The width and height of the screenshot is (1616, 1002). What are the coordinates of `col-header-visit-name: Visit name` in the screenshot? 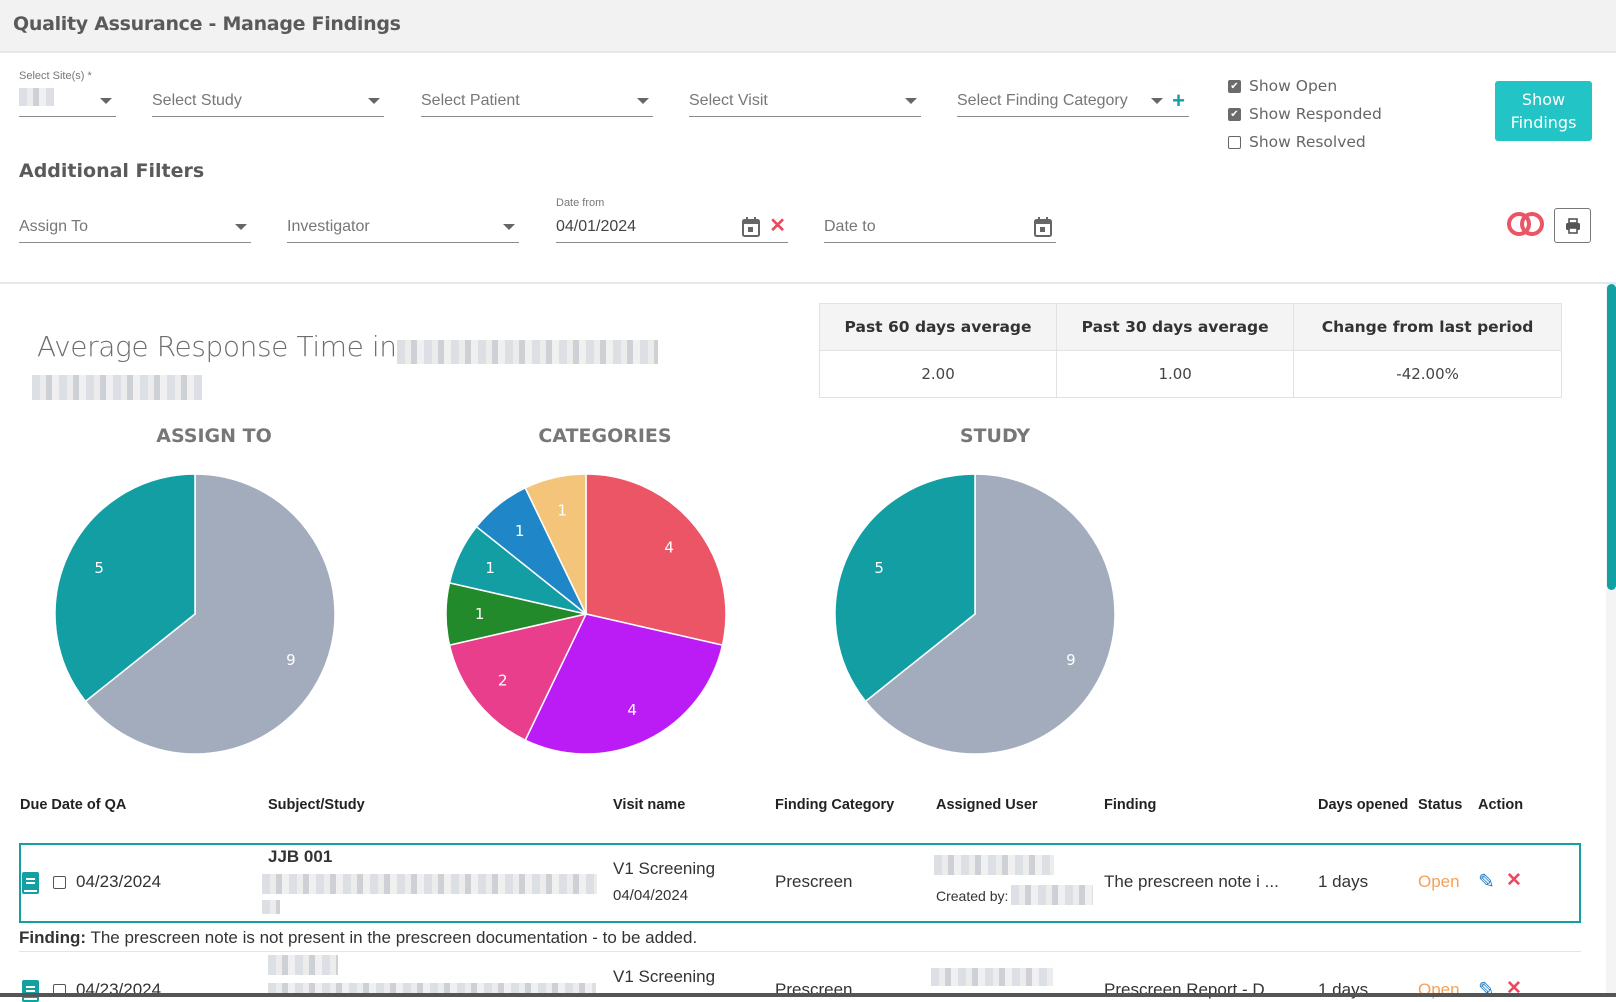 It's located at (649, 805).